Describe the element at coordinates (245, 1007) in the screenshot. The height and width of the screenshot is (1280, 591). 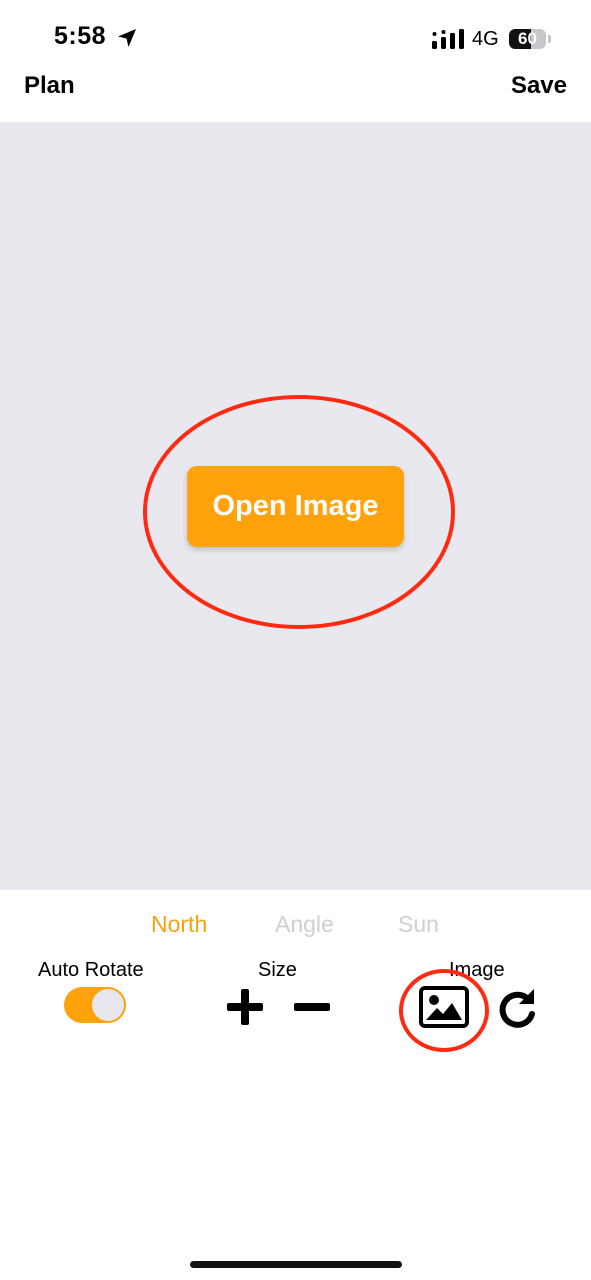
I see `plus-icon` at that location.